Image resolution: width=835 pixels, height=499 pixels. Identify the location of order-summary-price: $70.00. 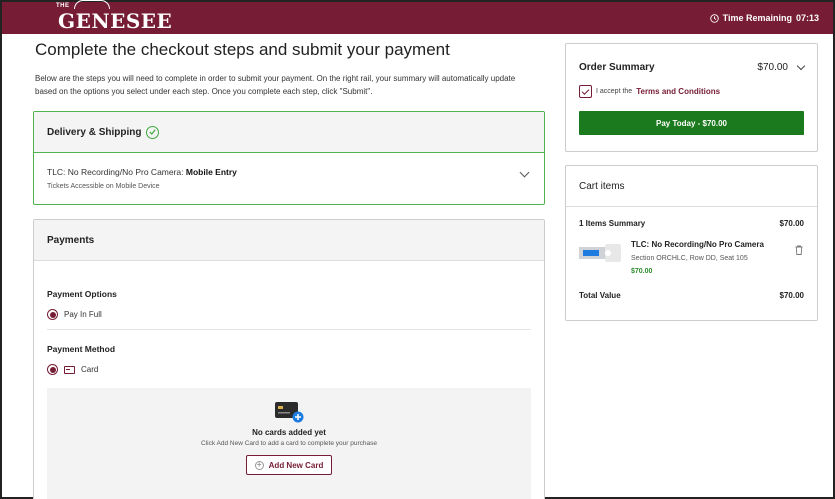
(772, 67).